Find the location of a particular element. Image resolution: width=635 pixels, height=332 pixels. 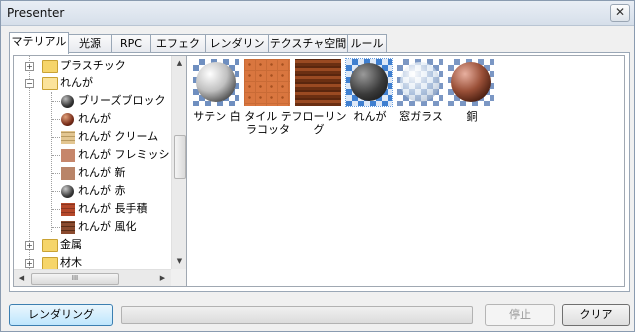

title-bar: Presenter ✕ is located at coordinates (317, 13).